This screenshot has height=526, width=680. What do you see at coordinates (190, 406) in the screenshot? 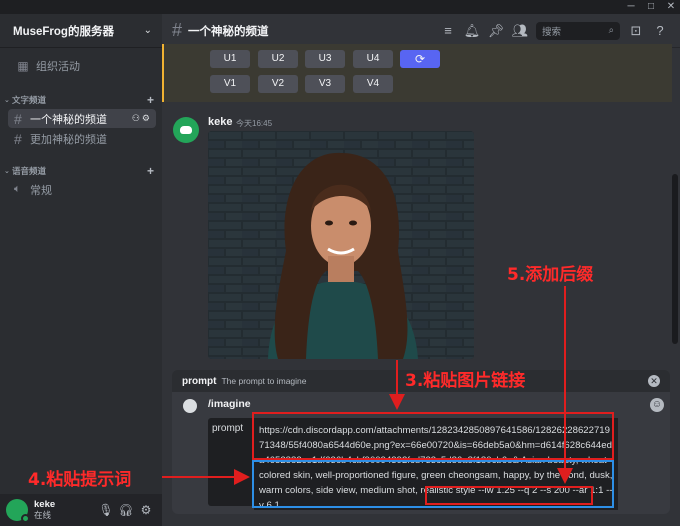
I see `bot-command-icon` at bounding box center [190, 406].